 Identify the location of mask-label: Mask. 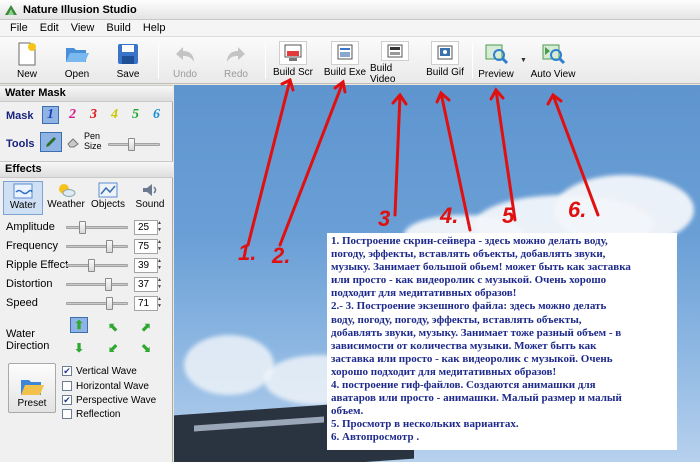
(20, 116).